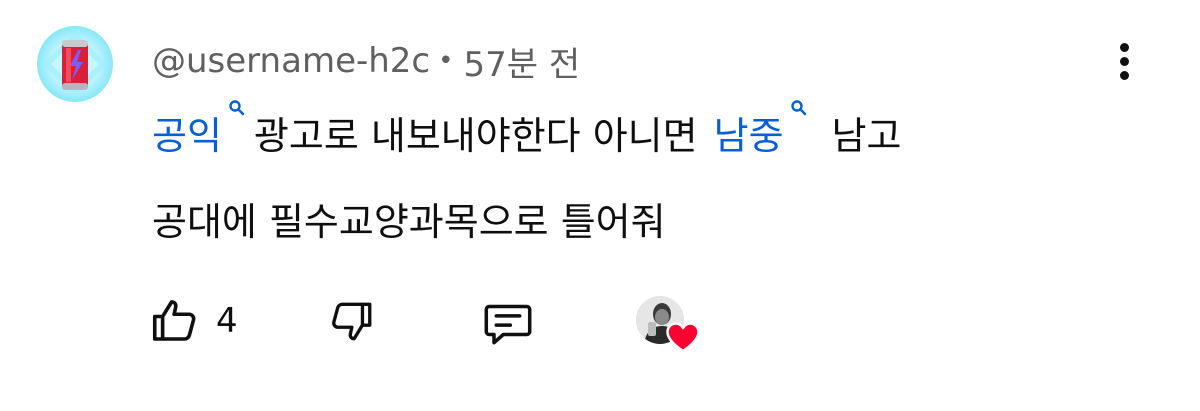 The height and width of the screenshot is (411, 1200). What do you see at coordinates (227, 321) in the screenshot?
I see `like-count: 4` at bounding box center [227, 321].